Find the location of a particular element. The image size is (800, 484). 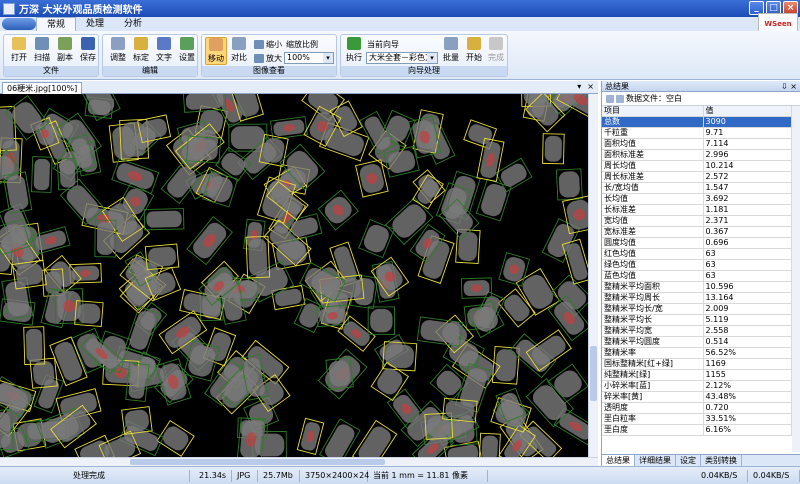

row-value: 7.114 is located at coordinates (747, 144).